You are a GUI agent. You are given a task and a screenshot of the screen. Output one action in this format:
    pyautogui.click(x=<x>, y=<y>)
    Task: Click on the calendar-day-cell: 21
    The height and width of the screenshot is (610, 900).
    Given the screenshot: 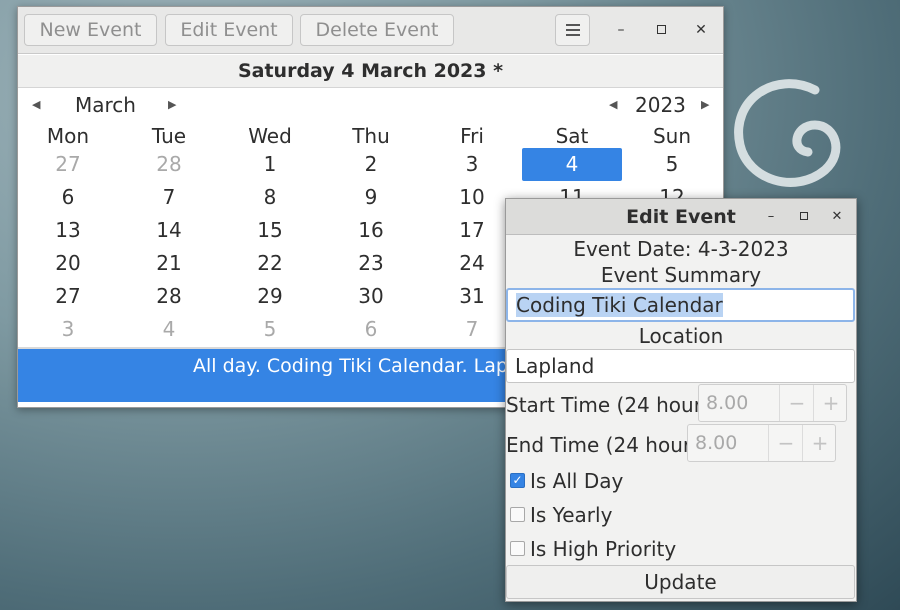 What is the action you would take?
    pyautogui.click(x=169, y=263)
    